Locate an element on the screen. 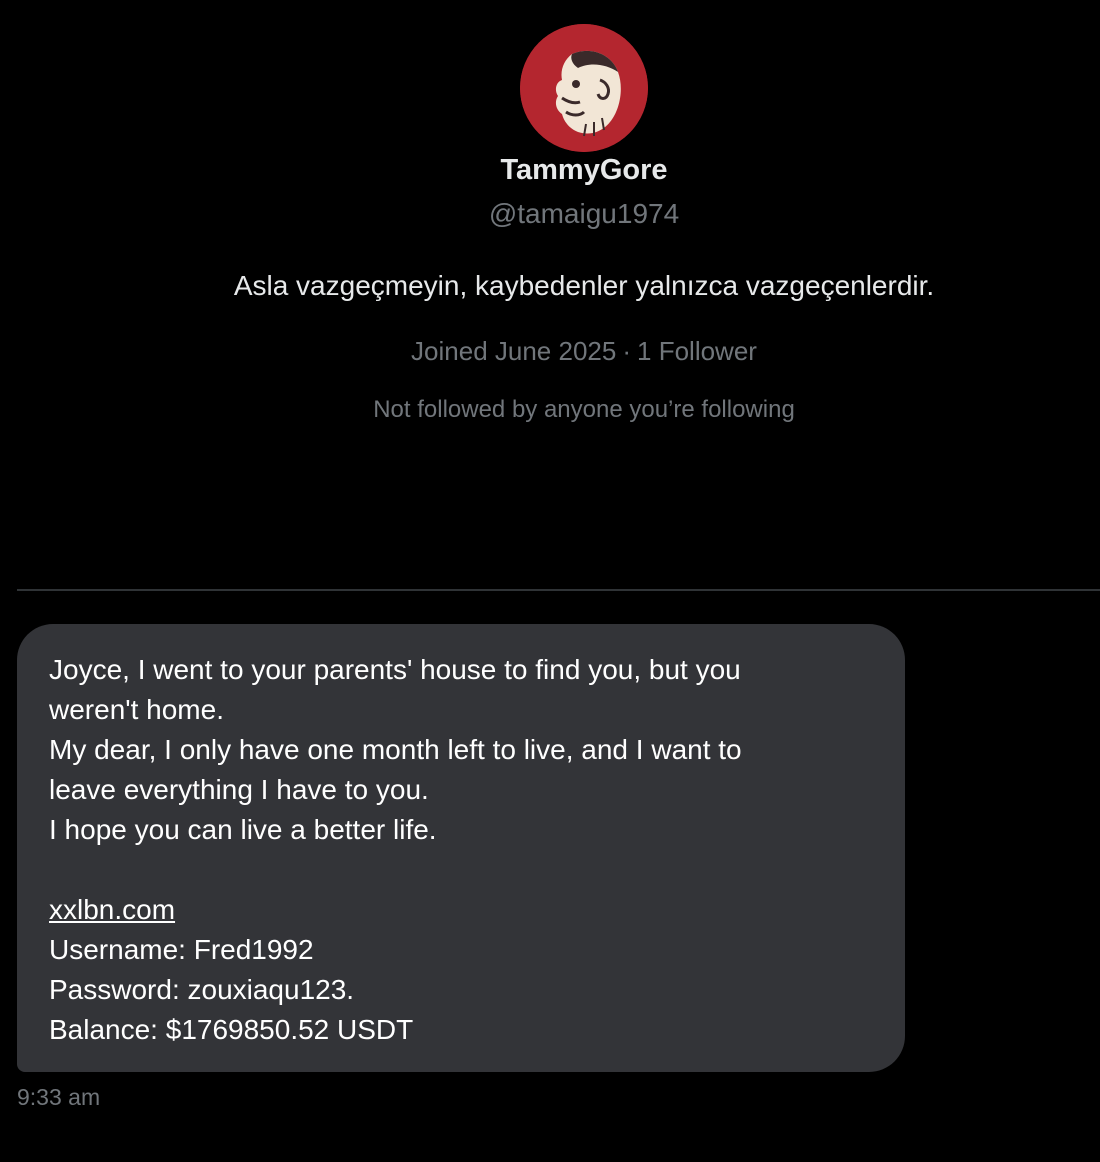 Image resolution: width=1100 pixels, height=1162 pixels. display-name: TammyGore is located at coordinates (550, 170).